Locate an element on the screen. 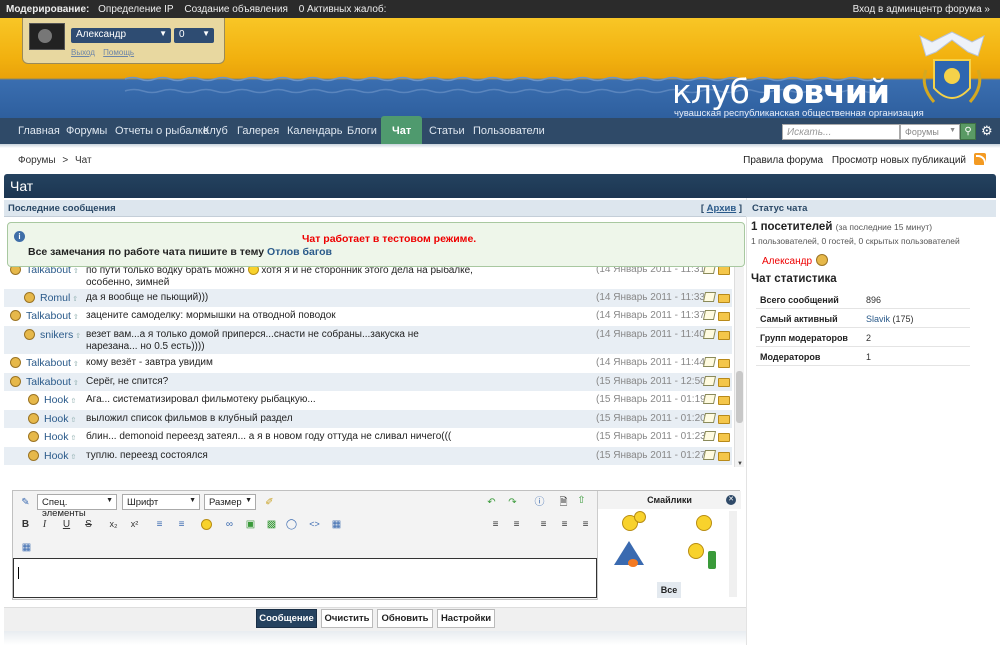 This screenshot has width=1000, height=645. search-scope-select: Форумы is located at coordinates (930, 132).